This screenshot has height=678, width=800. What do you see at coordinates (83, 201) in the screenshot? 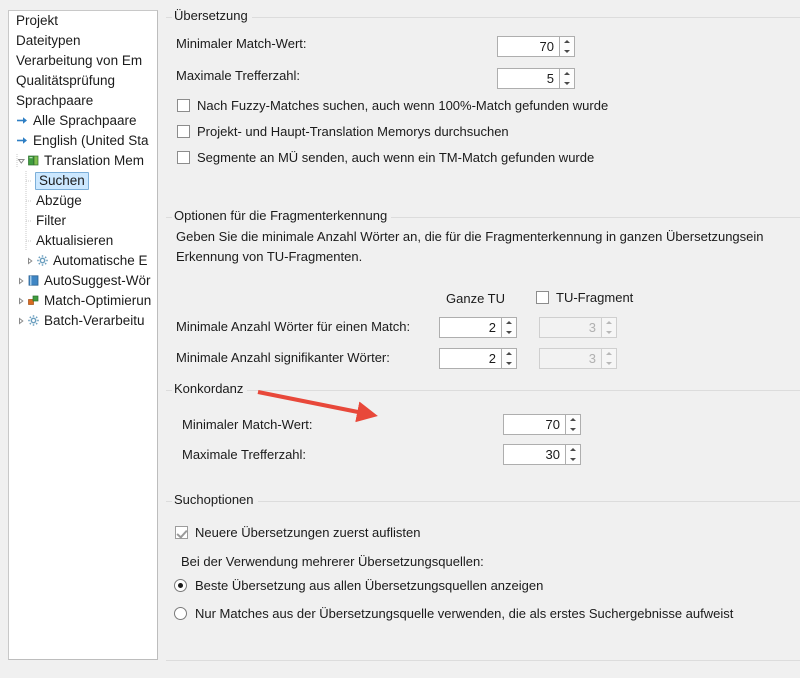
I see `sidebar-item-abz-ge: Abzüge` at bounding box center [83, 201].